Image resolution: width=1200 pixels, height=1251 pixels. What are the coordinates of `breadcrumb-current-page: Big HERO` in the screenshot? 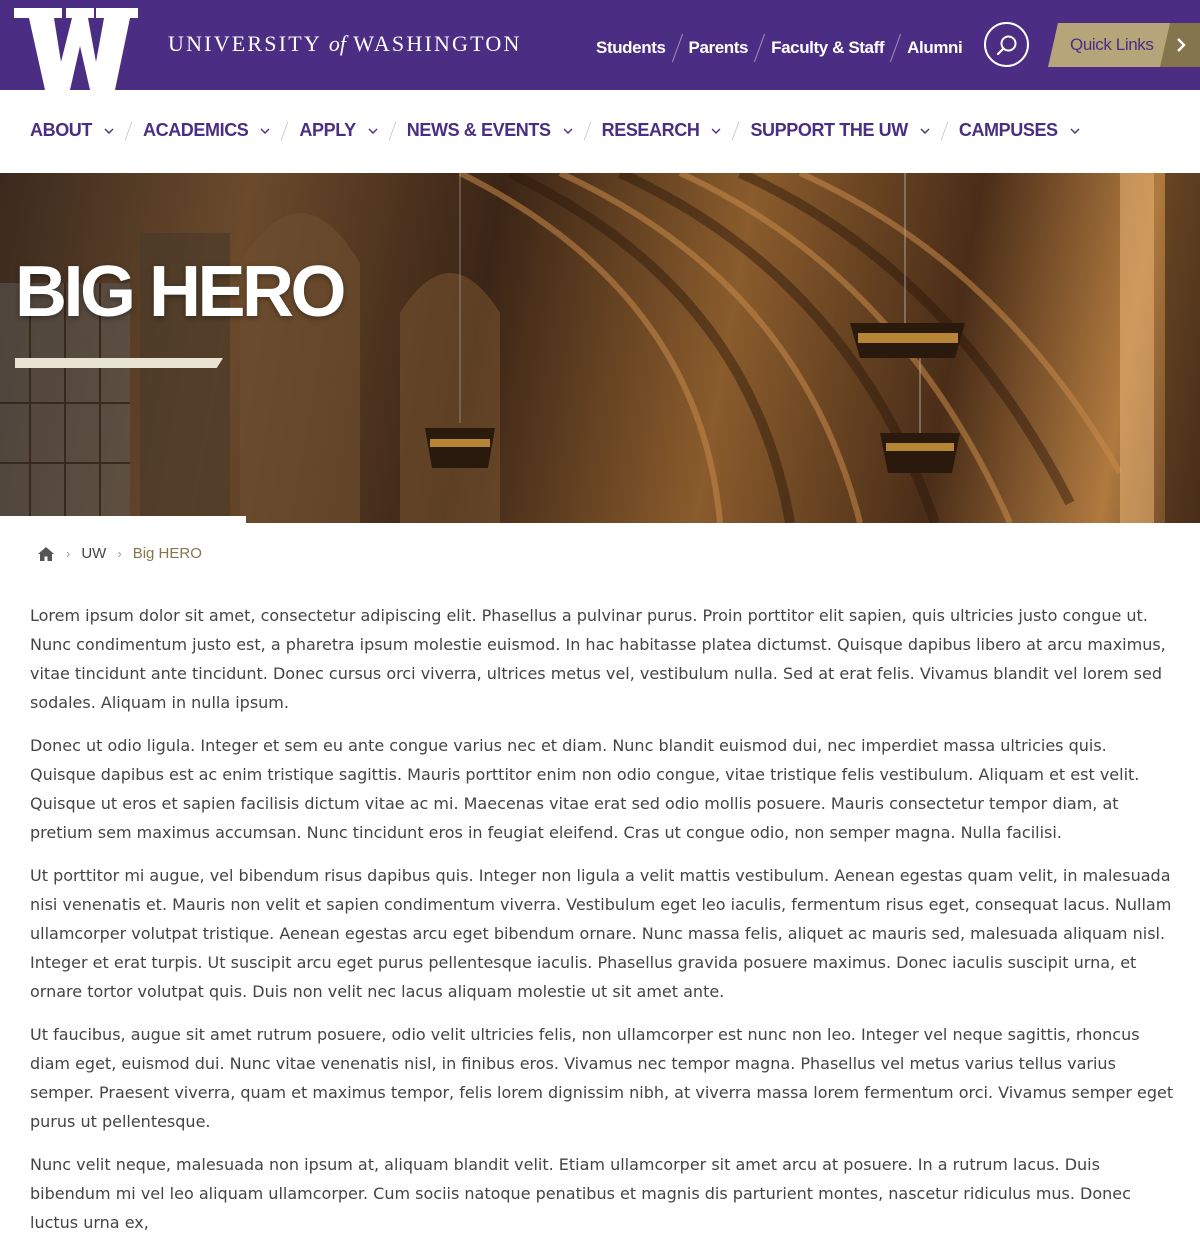 It's located at (167, 553).